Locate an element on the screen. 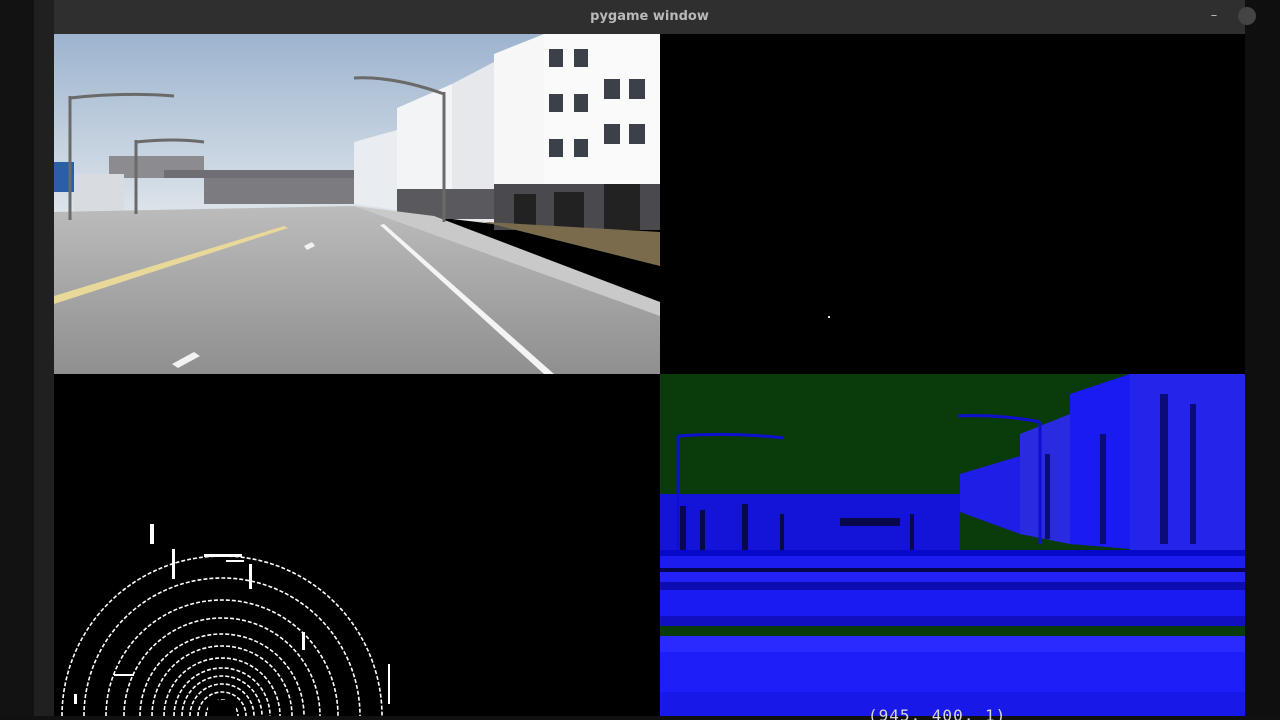 The height and width of the screenshot is (720, 1280). close-button is located at coordinates (1247, 16).